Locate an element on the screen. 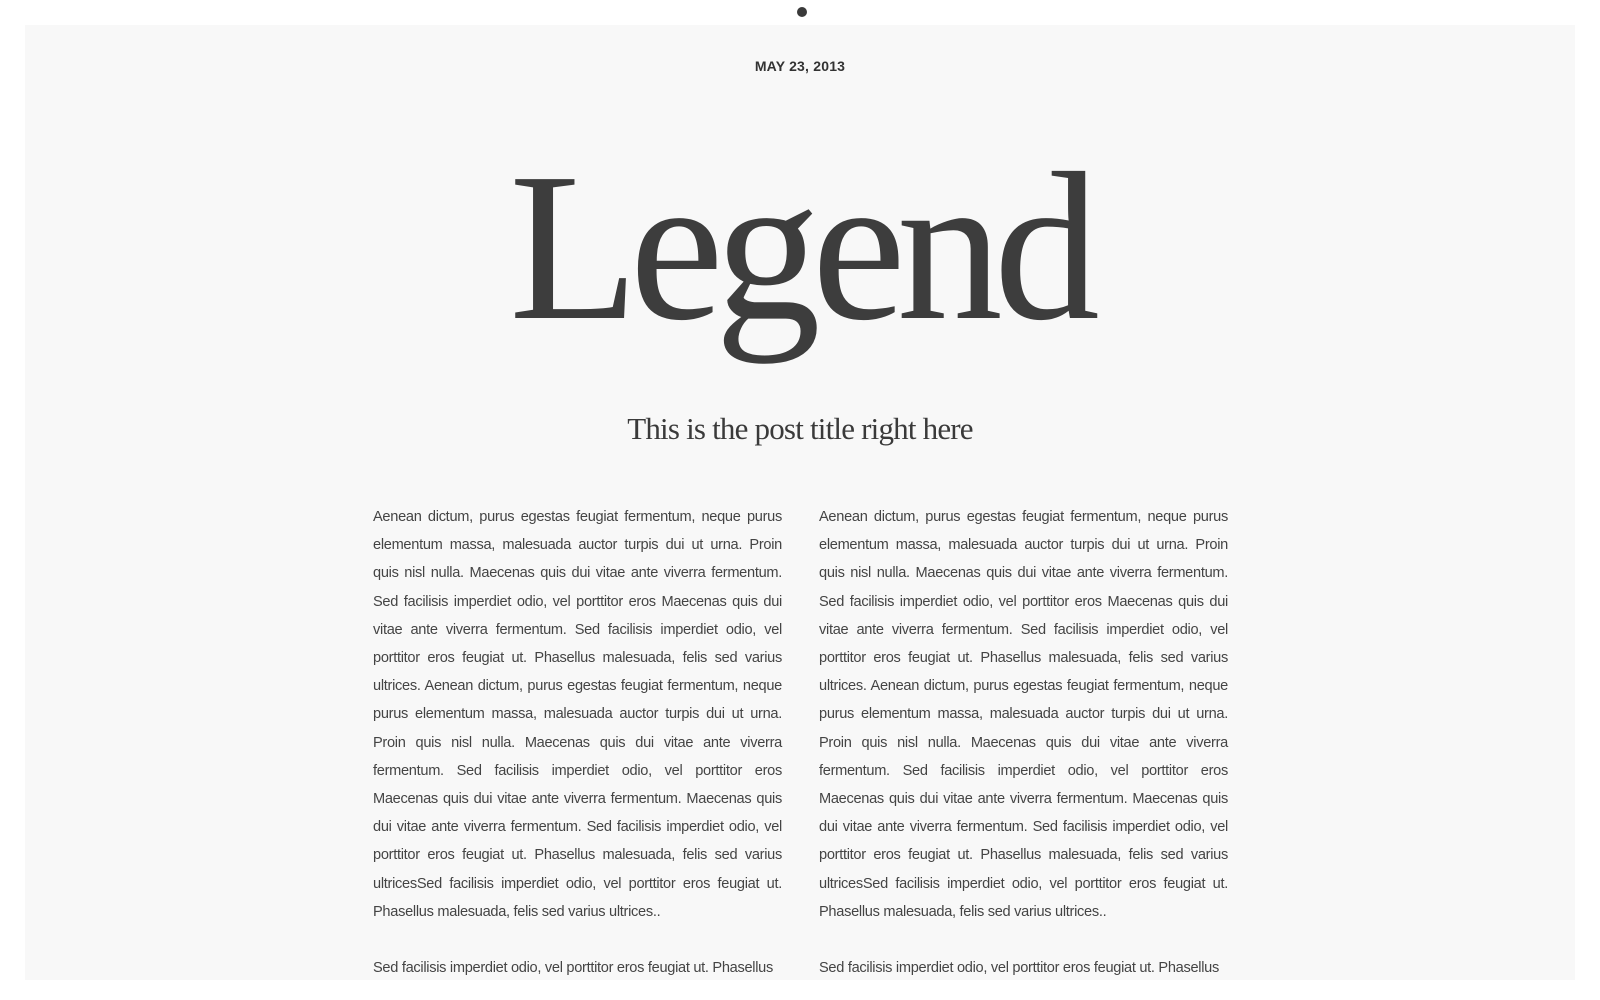 The width and height of the screenshot is (1600, 1000). post-title: This is the post title right here is located at coordinates (800, 429).